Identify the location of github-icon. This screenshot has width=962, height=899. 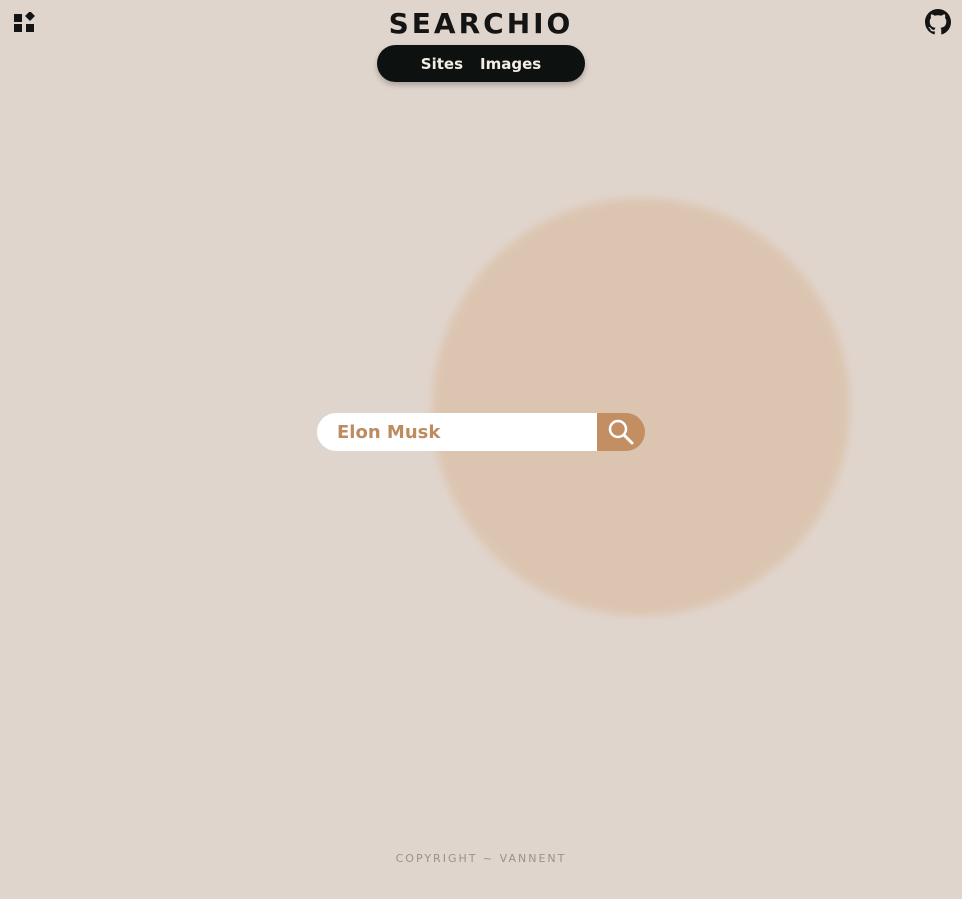
(938, 22).